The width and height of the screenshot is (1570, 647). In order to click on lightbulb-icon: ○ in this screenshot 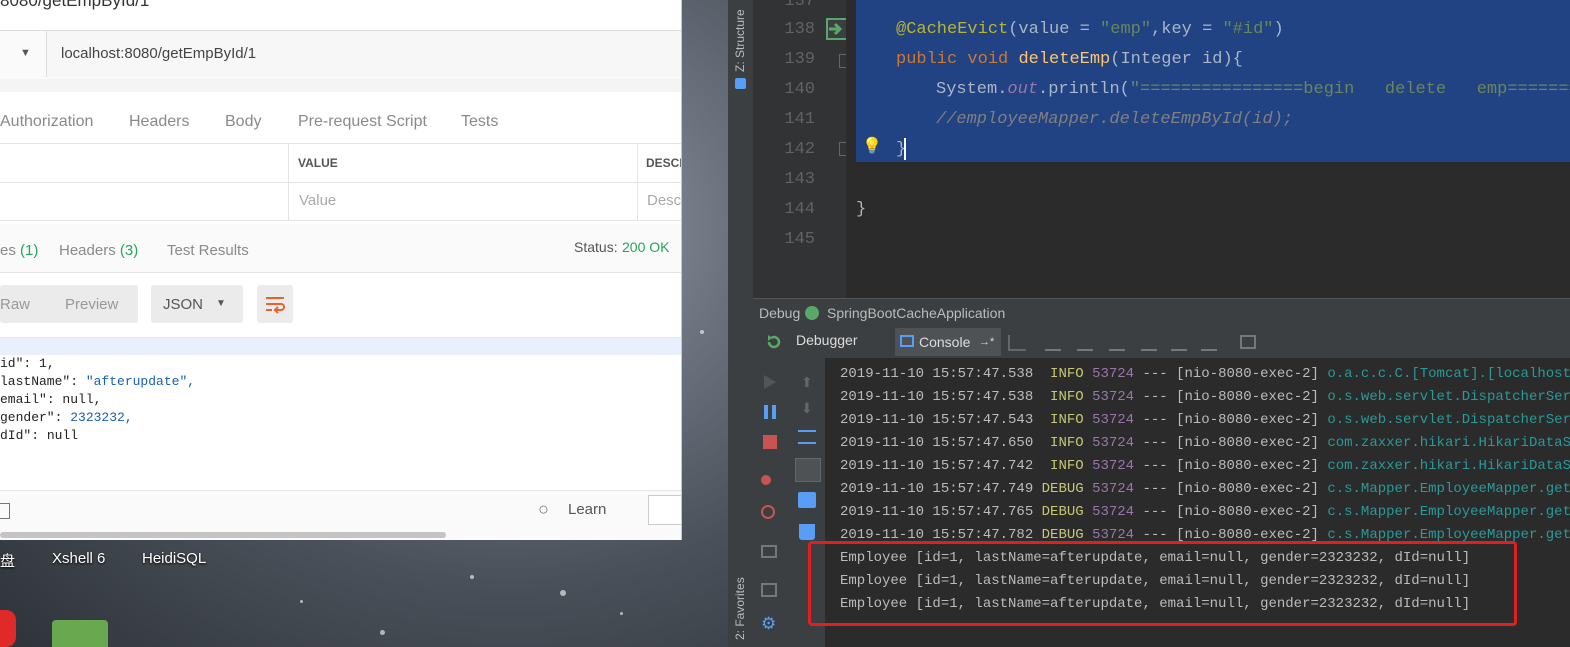, I will do `click(543, 509)`.